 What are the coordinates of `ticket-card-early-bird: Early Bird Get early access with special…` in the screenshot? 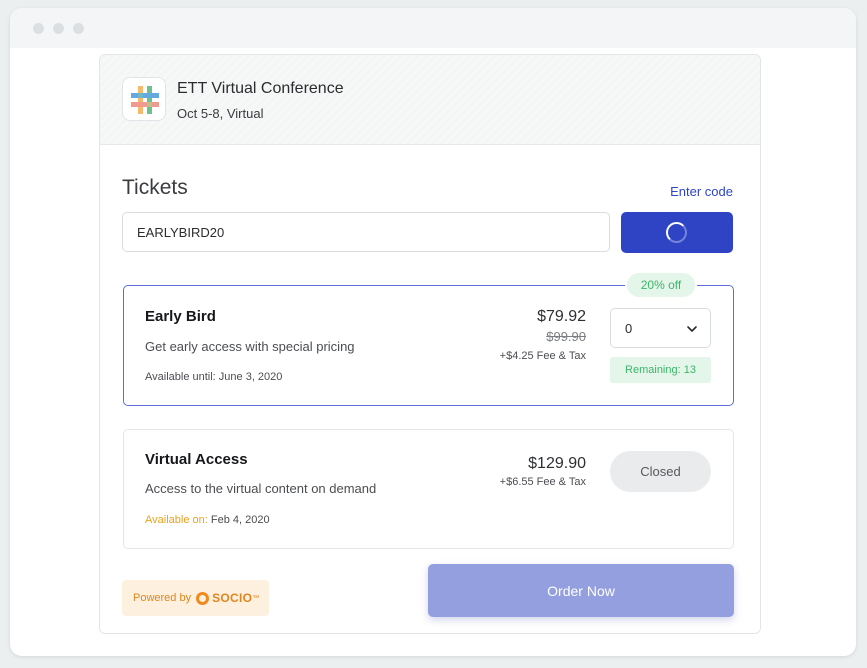 It's located at (428, 345).